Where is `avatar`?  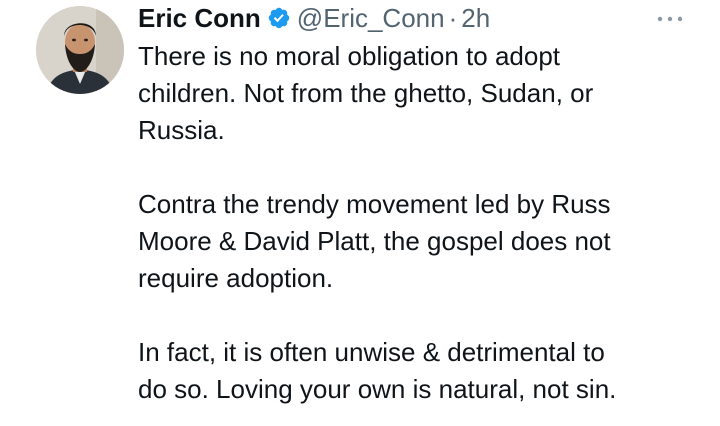
avatar is located at coordinates (80, 50).